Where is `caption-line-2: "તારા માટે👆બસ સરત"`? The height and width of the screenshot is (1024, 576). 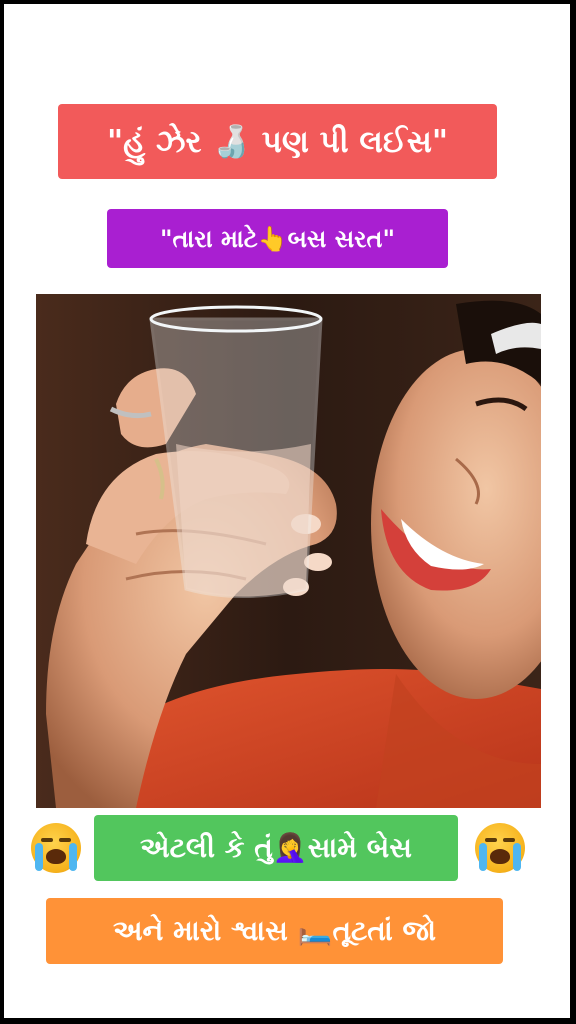
caption-line-2: "તારા માટે👆બસ સરત" is located at coordinates (277, 238).